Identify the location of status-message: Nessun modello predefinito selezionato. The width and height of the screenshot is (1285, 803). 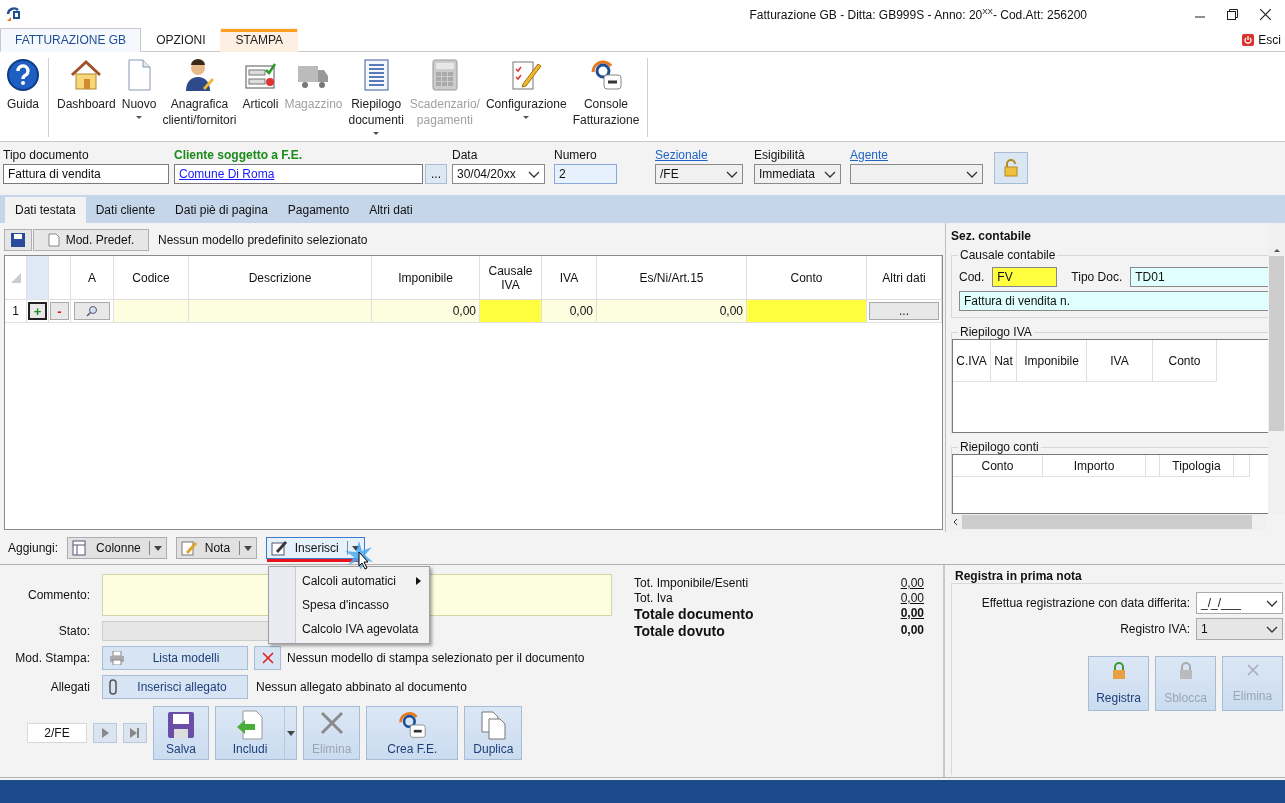
(263, 240).